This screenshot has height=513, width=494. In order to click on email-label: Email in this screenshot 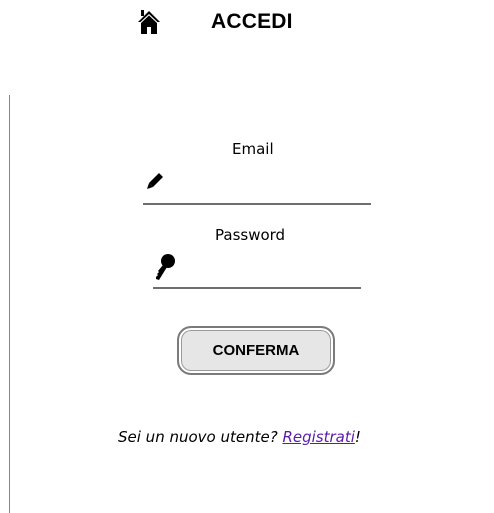, I will do `click(253, 149)`.